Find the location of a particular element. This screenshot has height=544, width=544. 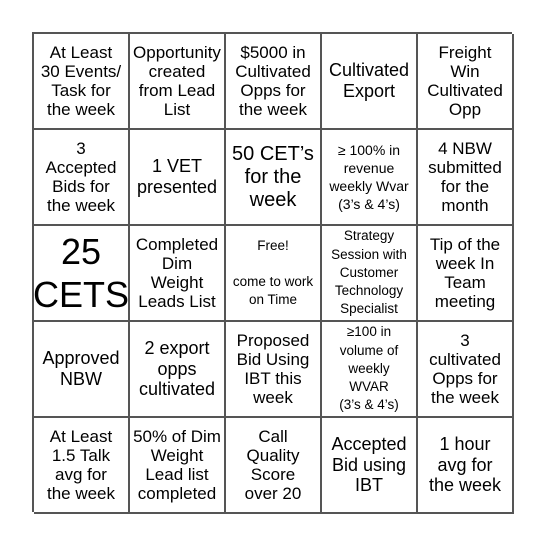

bingo-cell: $5000 in Cultivated Opps for the week is located at coordinates (274, 82).